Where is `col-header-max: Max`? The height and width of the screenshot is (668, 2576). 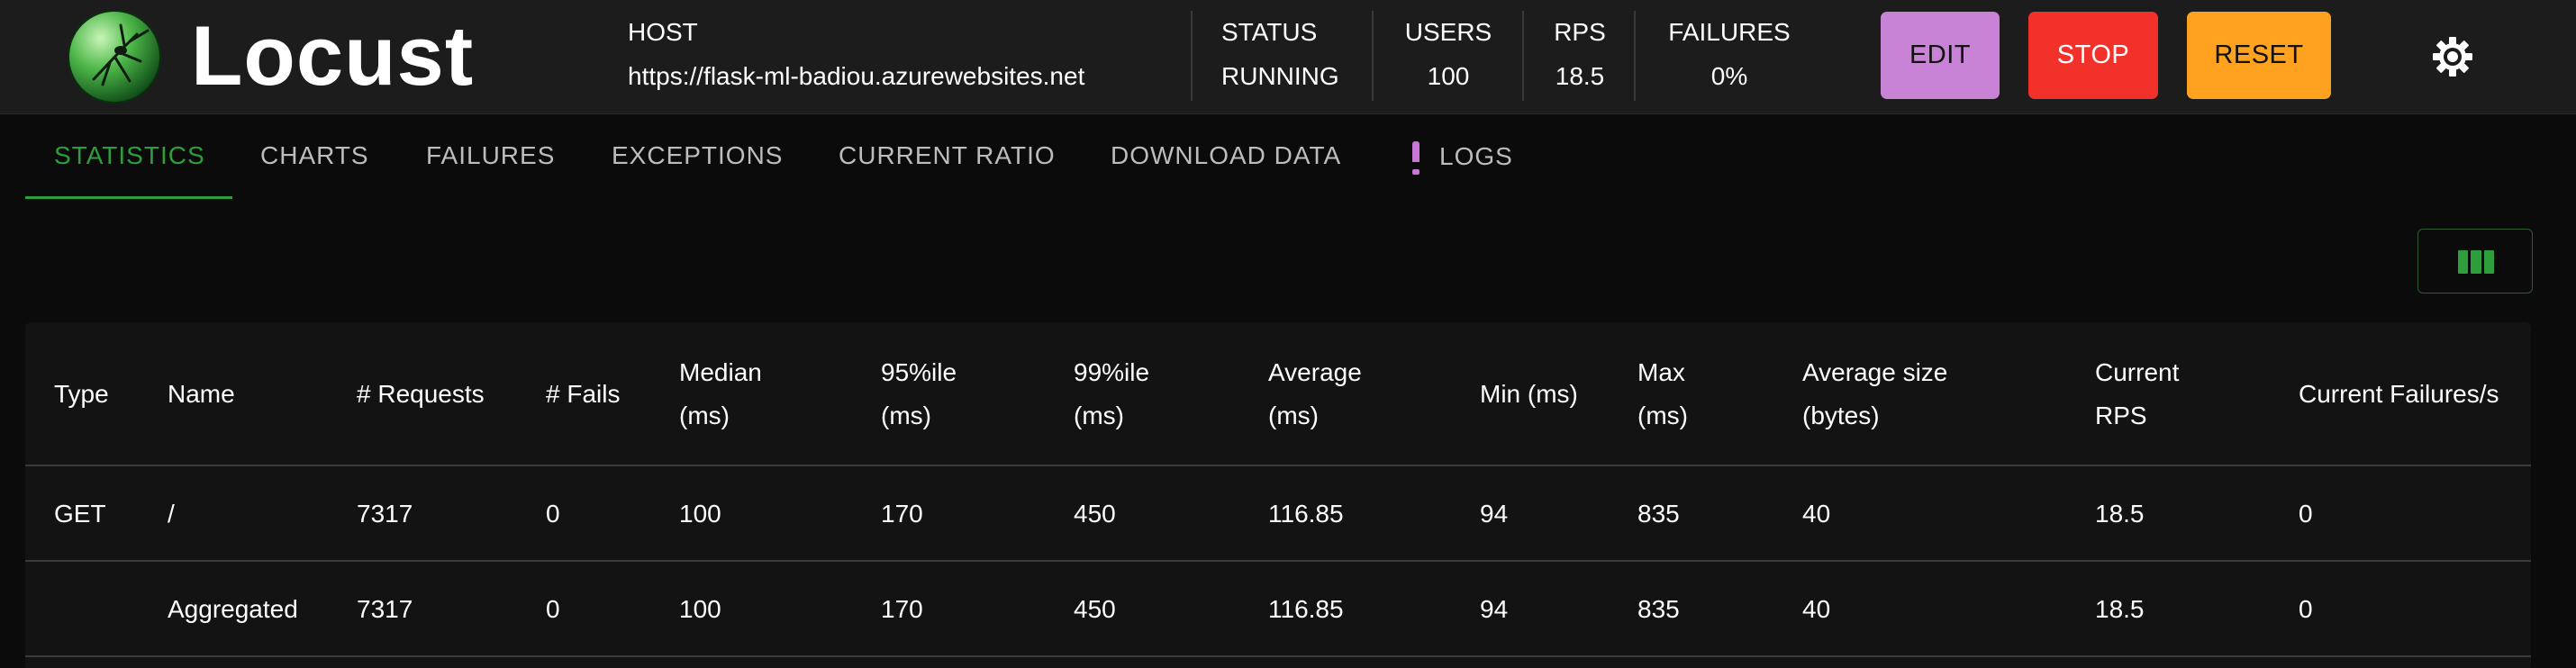 col-header-max: Max is located at coordinates (1661, 372).